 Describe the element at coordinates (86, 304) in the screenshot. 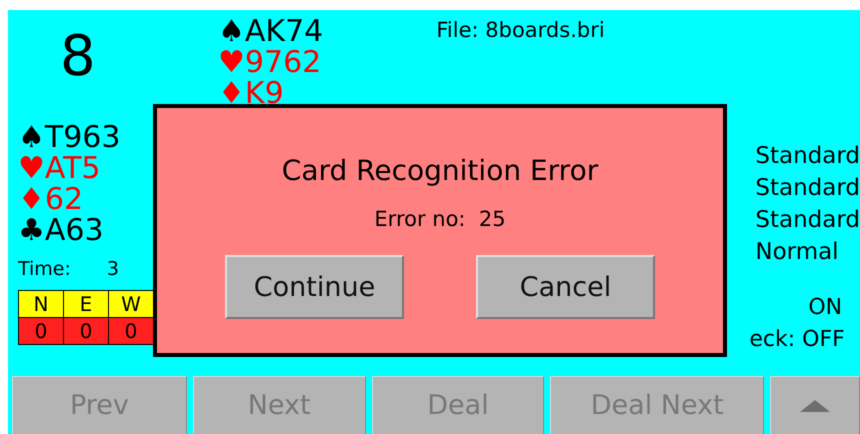

I see `score-header-cell: E` at that location.